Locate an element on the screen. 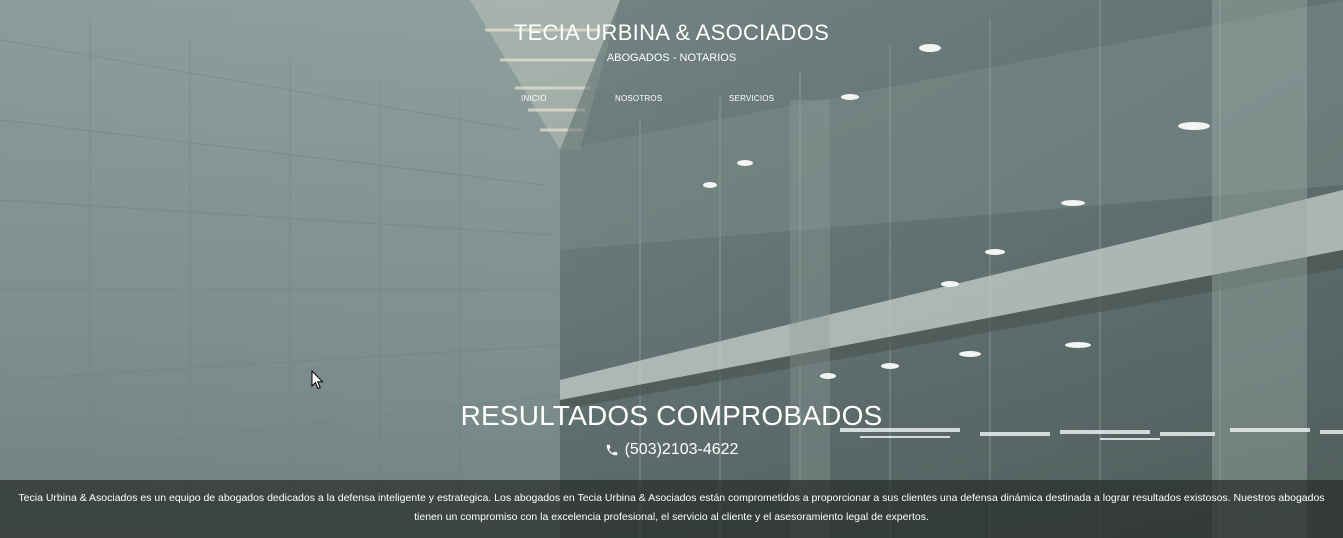 This screenshot has height=538, width=1343. nav-item-servicios: SERVICIOS is located at coordinates (751, 98).